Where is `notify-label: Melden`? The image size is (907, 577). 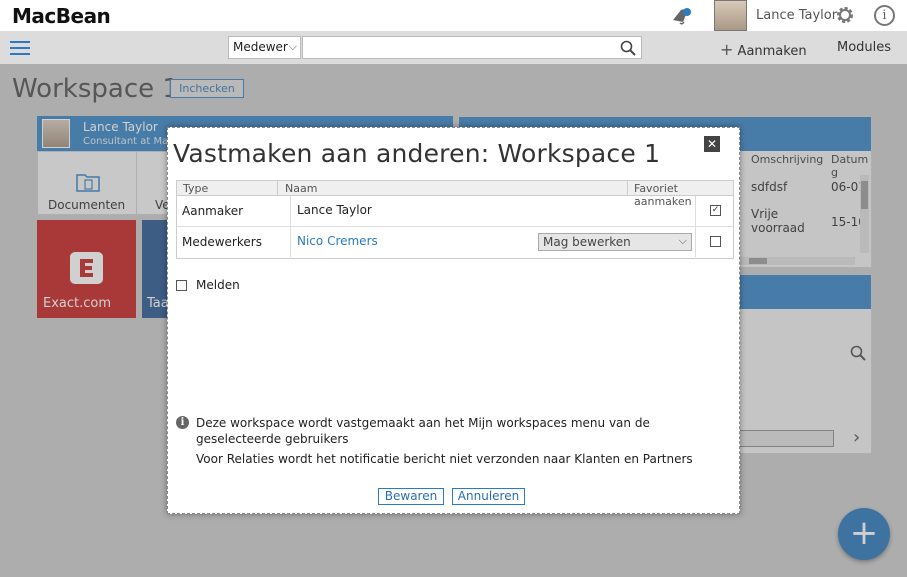 notify-label: Melden is located at coordinates (218, 285).